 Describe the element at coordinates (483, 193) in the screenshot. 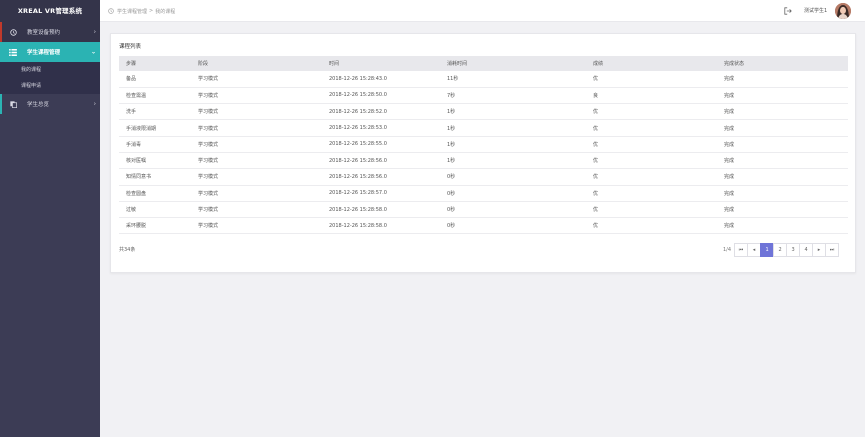

I see `table-row: 检查圆盘 学习模式 2018-12-26 15:28:57.0 0秒优完成` at that location.